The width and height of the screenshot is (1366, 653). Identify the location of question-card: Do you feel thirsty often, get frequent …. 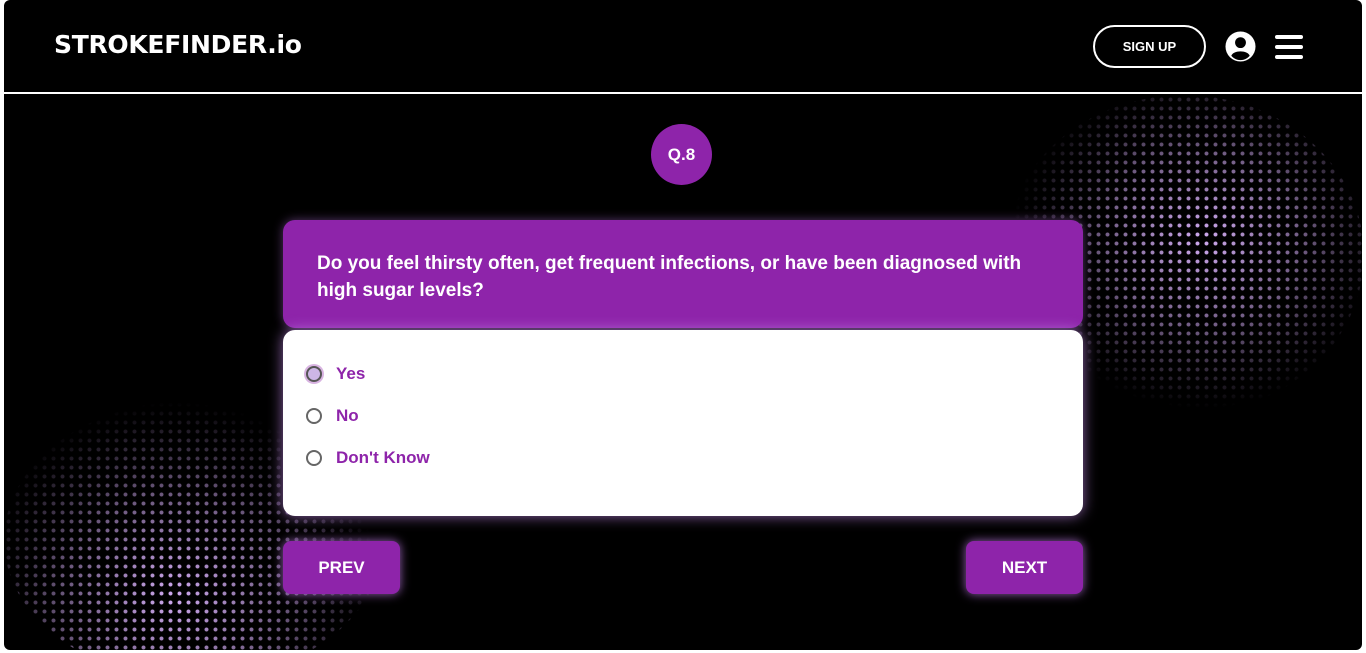
(683, 274).